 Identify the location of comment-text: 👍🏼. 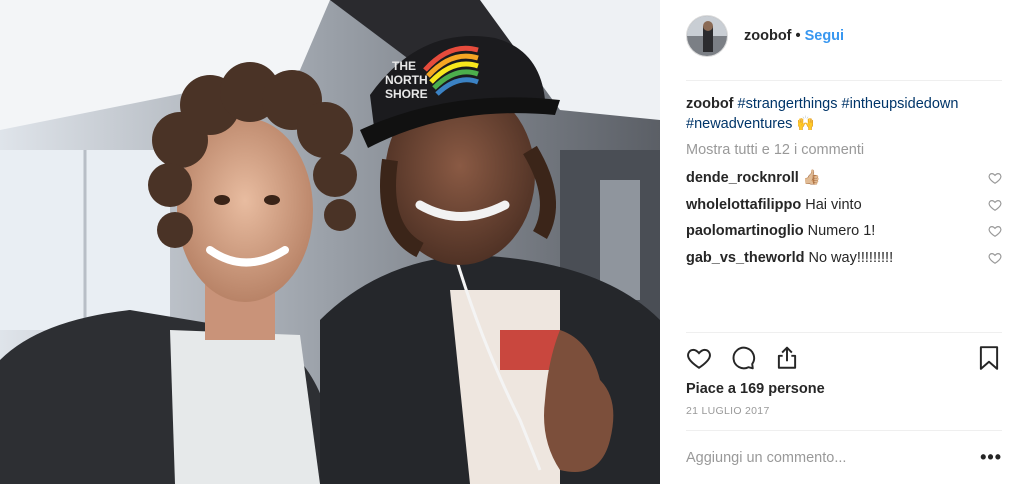
(811, 178).